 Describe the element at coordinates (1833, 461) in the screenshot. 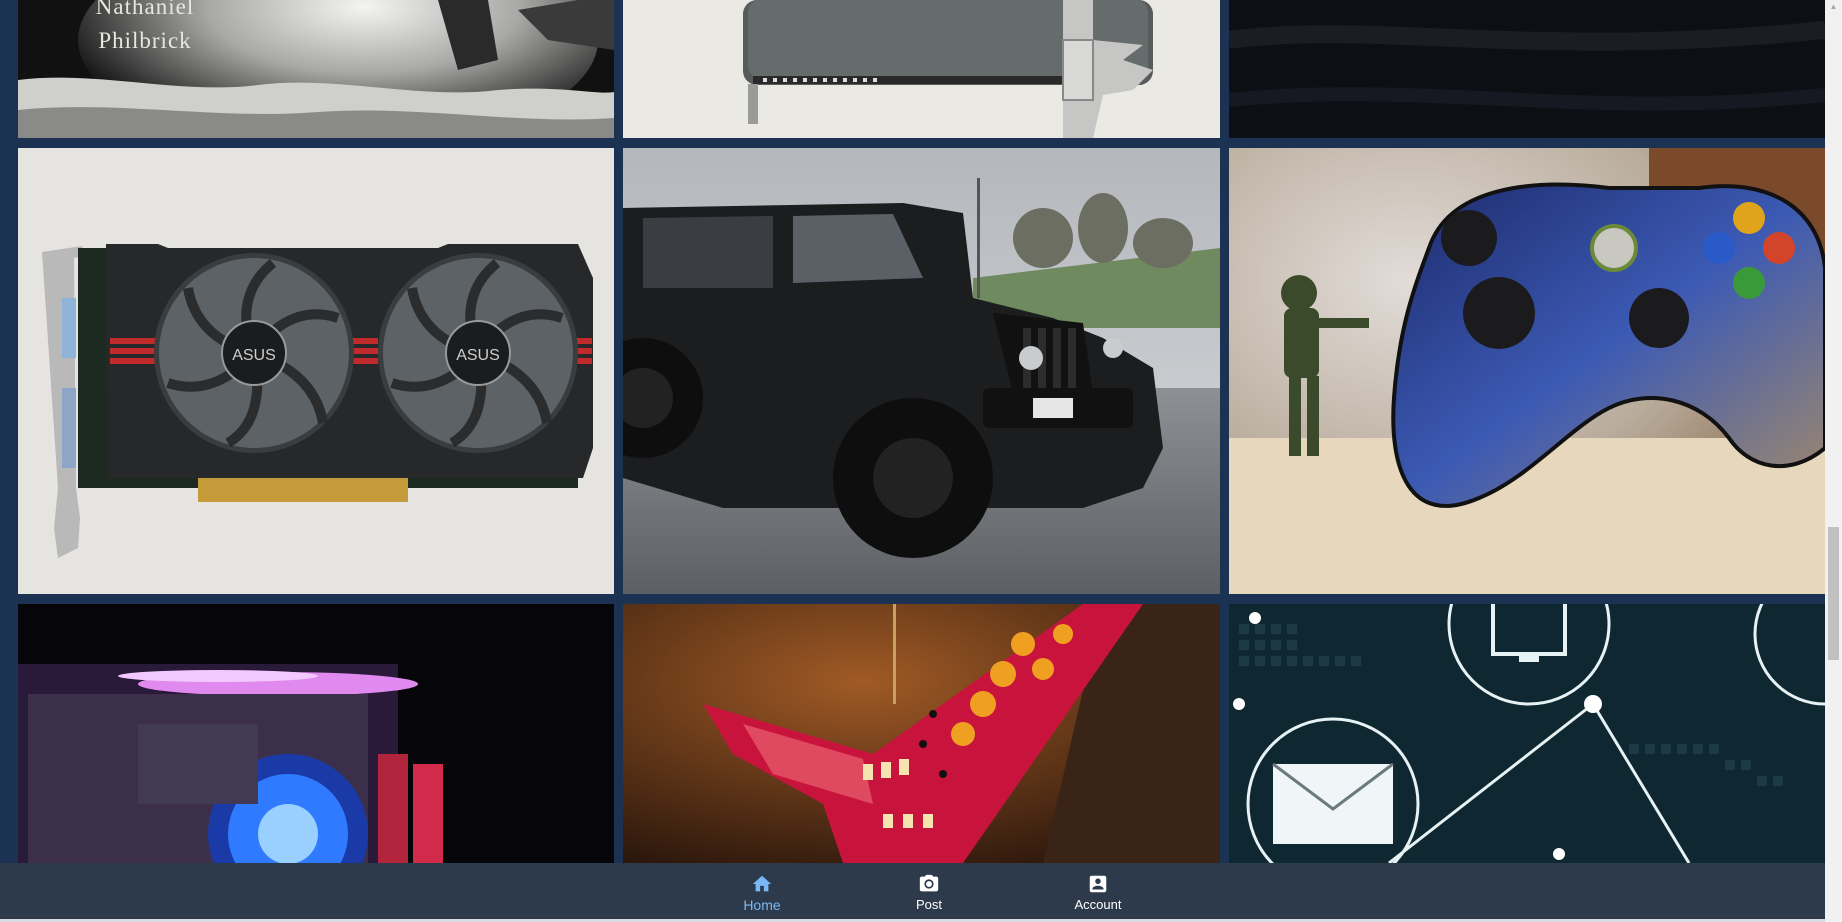

I see `vertical-scrollbar: ▲` at that location.